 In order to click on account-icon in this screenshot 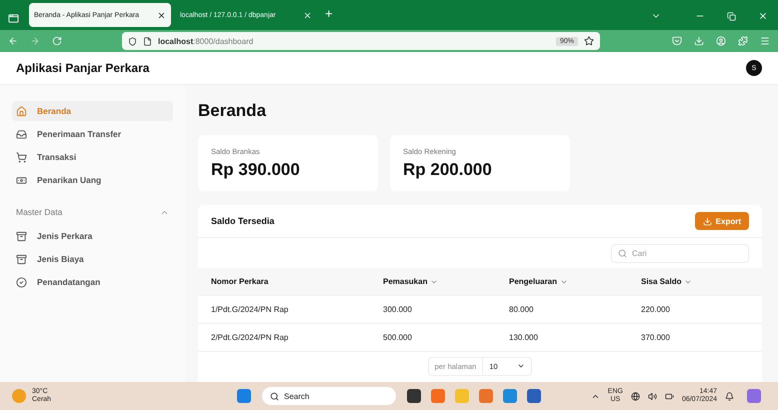, I will do `click(721, 41)`.